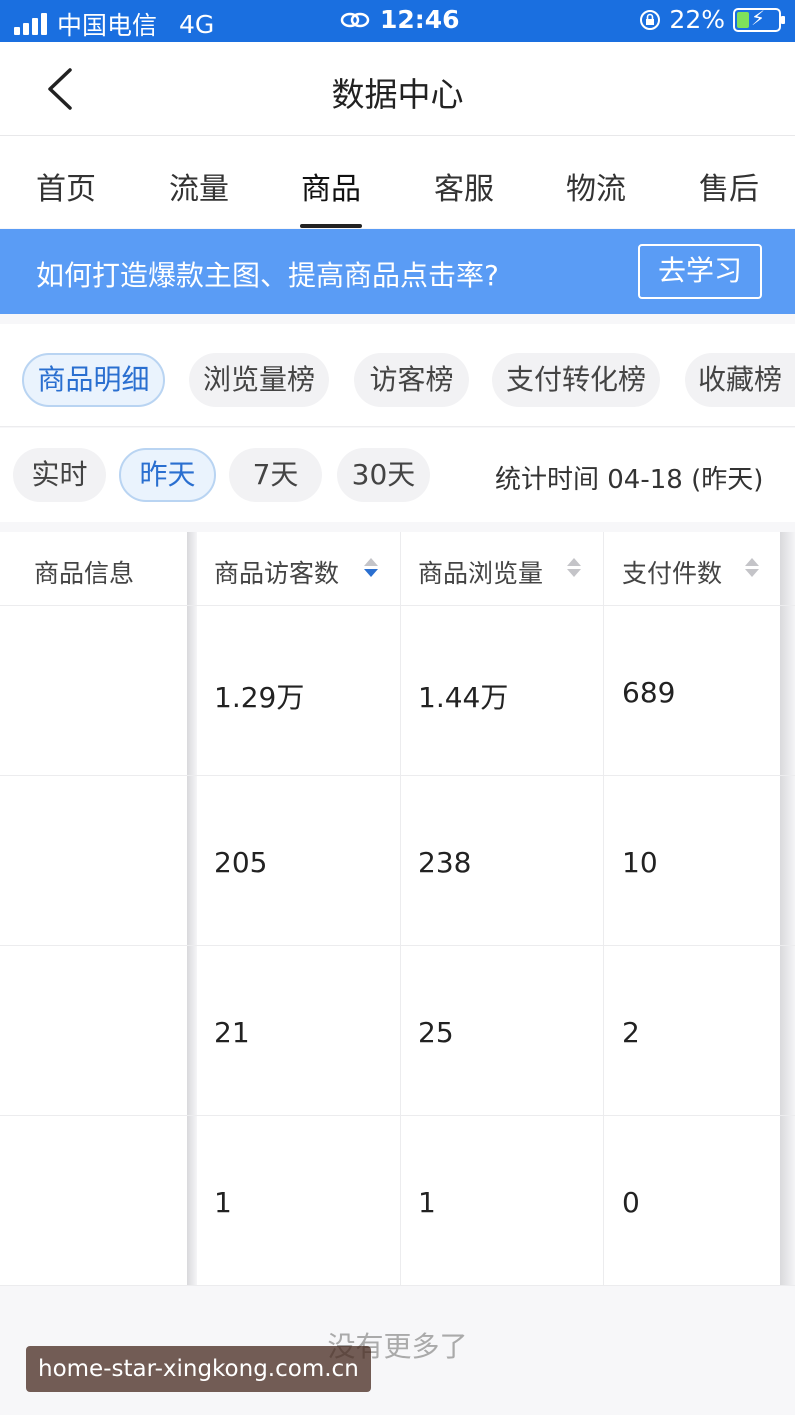  I want to click on pageviews-cell: 1, so click(427, 1202).